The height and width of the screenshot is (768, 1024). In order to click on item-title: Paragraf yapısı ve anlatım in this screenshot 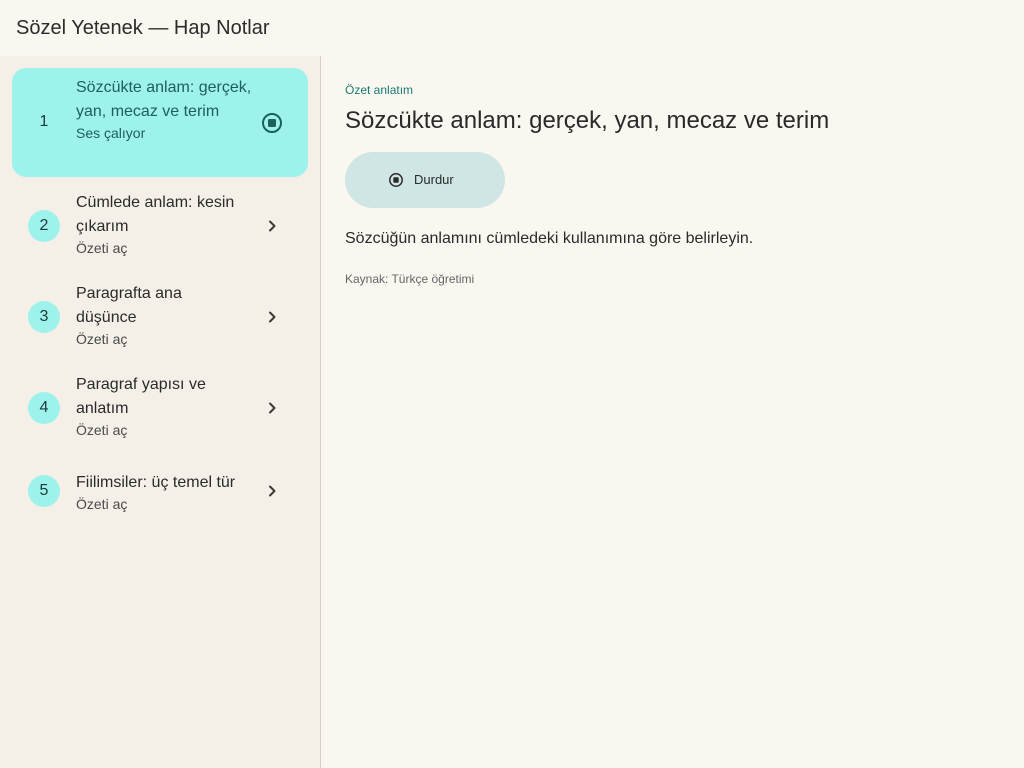, I will do `click(141, 396)`.